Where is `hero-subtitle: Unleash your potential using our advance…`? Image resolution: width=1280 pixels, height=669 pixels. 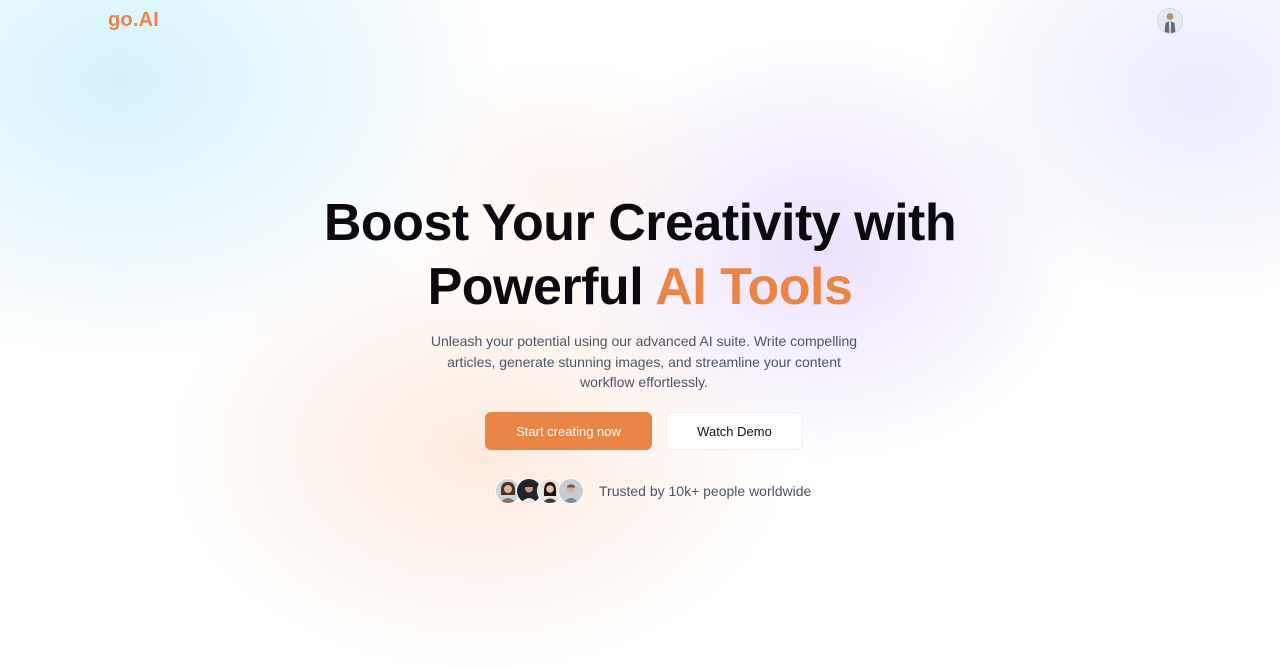
hero-subtitle: Unleash your potential using our advance… is located at coordinates (644, 361).